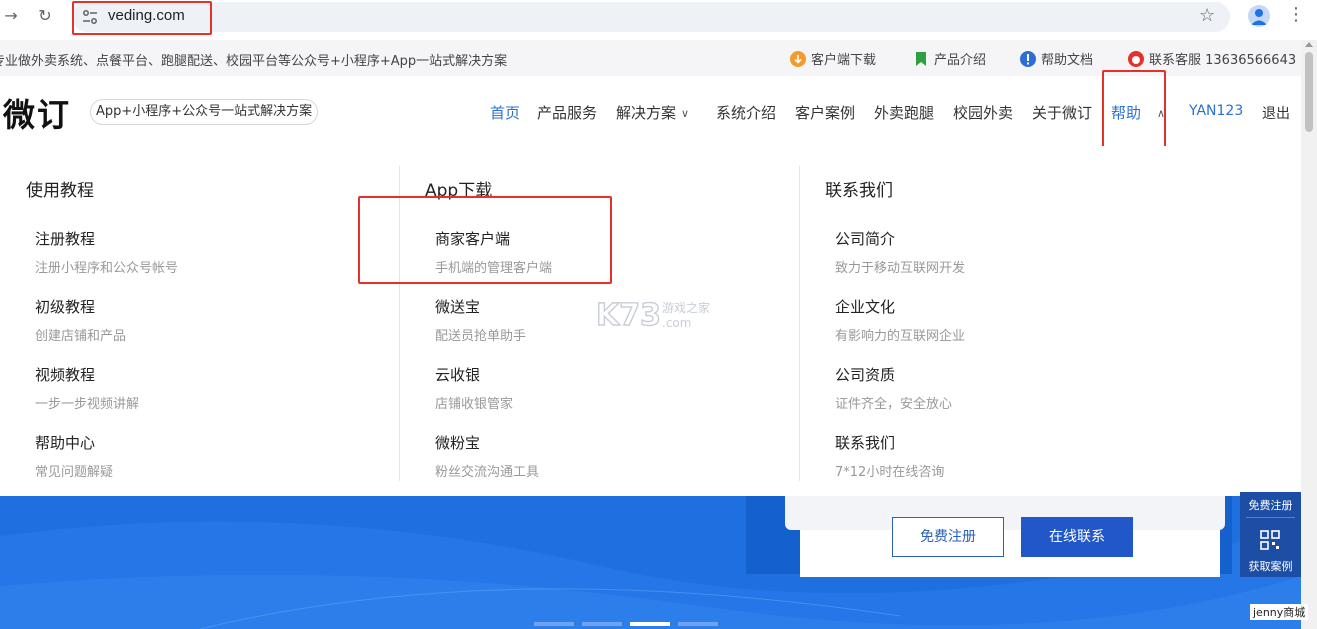  I want to click on menu-item-subtitle: 致力于移动互联网开发, so click(900, 268).